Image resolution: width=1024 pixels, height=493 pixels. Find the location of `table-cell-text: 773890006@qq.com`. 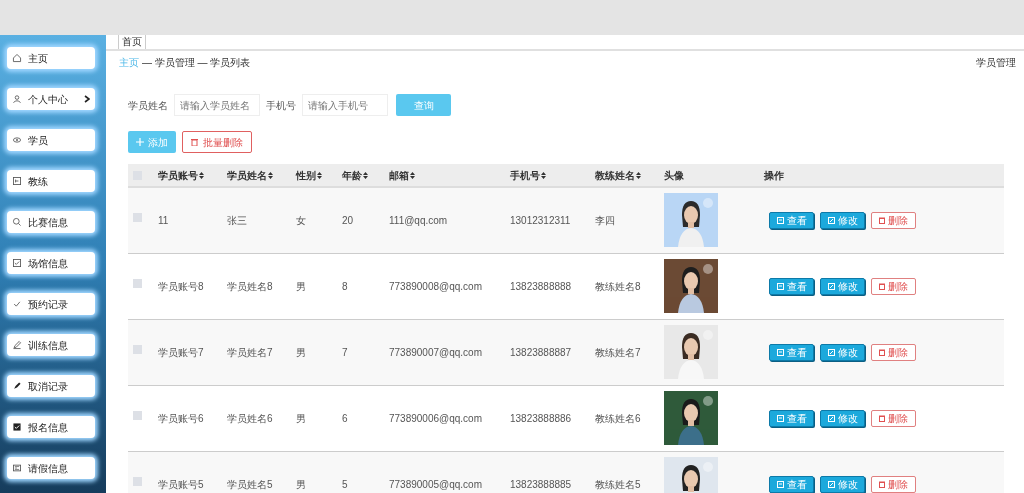

table-cell-text: 773890006@qq.com is located at coordinates (435, 419).